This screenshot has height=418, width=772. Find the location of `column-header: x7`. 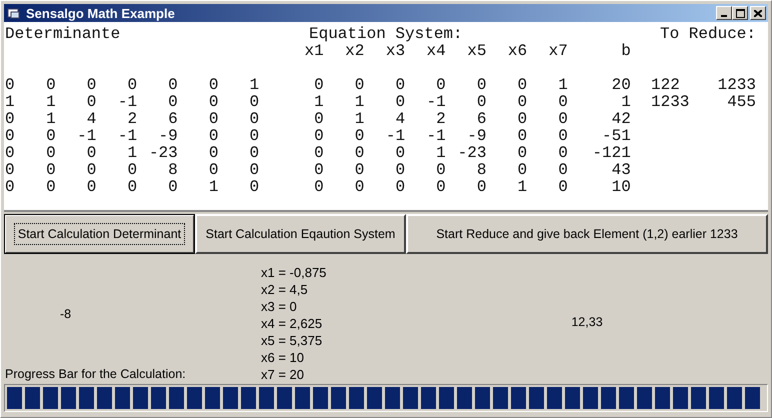

column-header: x7 is located at coordinates (558, 51).